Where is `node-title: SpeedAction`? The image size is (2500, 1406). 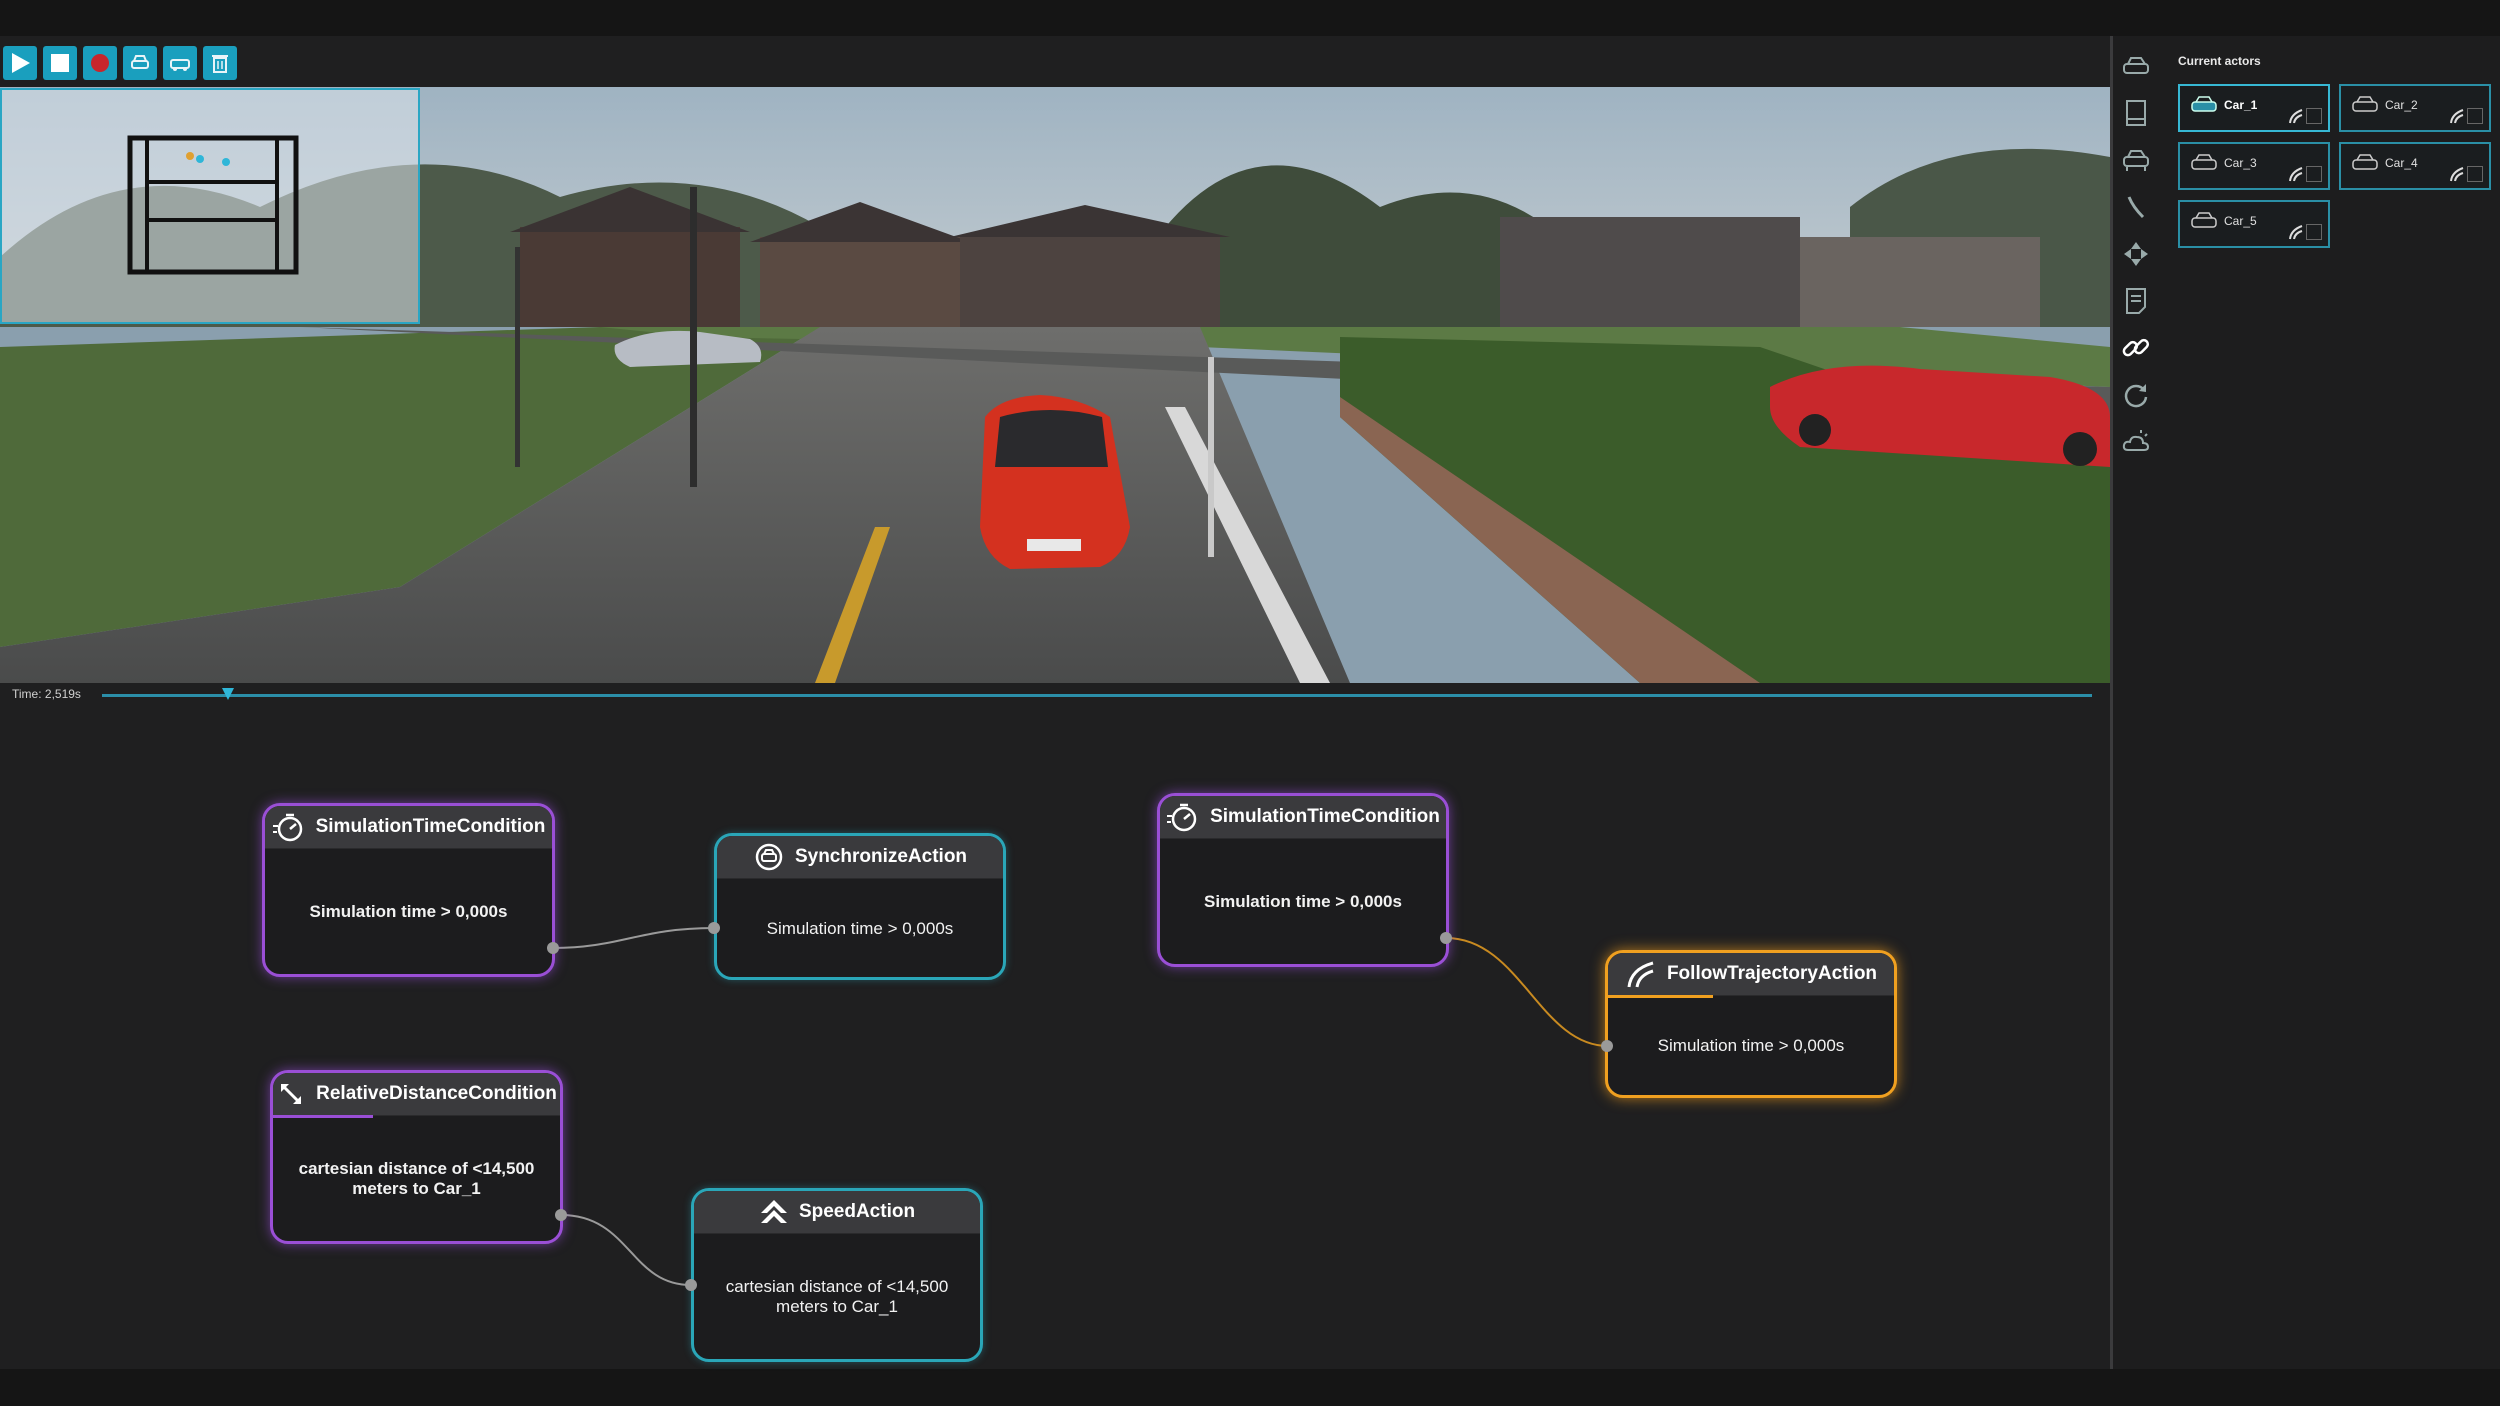
node-title: SpeedAction is located at coordinates (857, 1211).